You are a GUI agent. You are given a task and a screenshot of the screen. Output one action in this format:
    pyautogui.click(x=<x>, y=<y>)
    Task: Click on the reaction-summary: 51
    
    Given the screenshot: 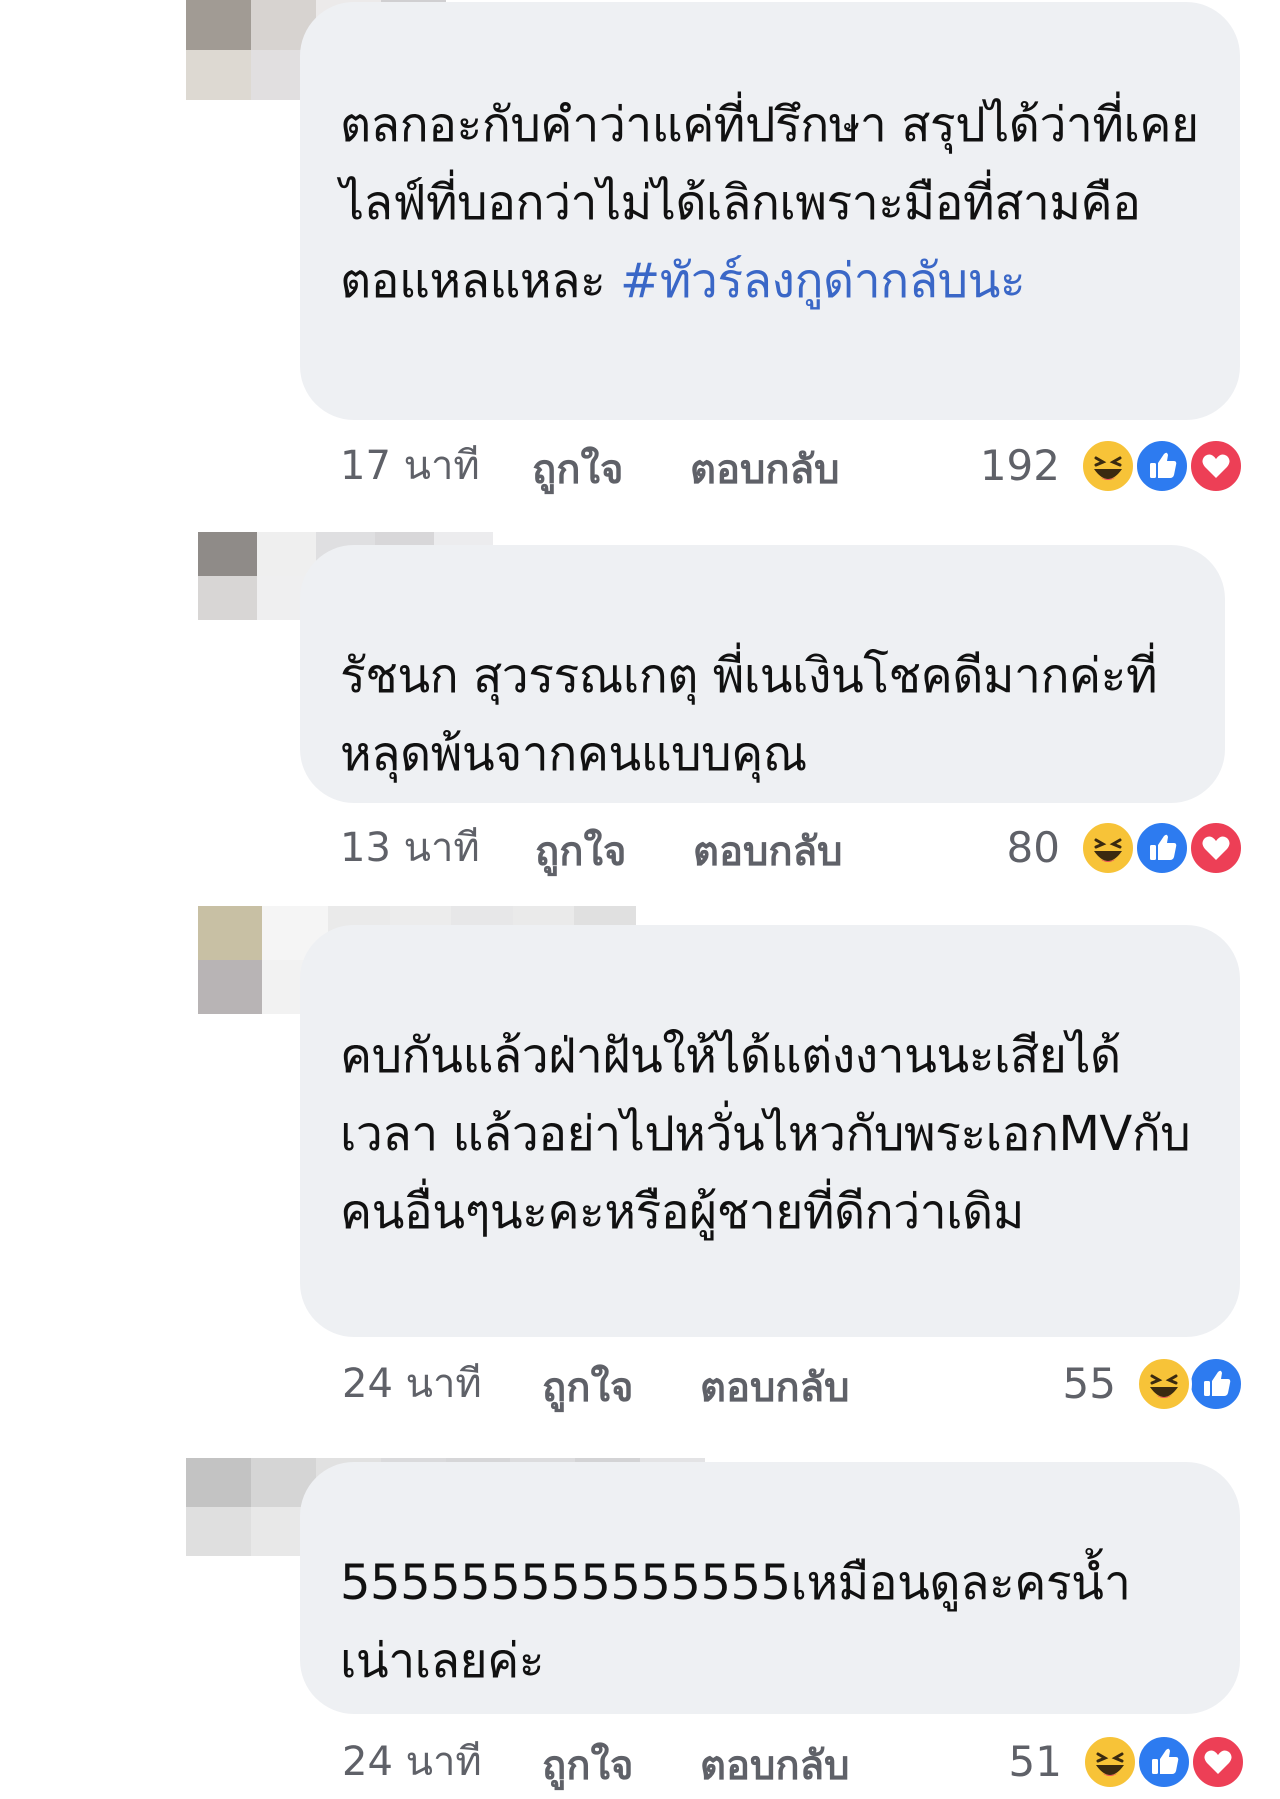 What is the action you would take?
    pyautogui.click(x=1104, y=1762)
    